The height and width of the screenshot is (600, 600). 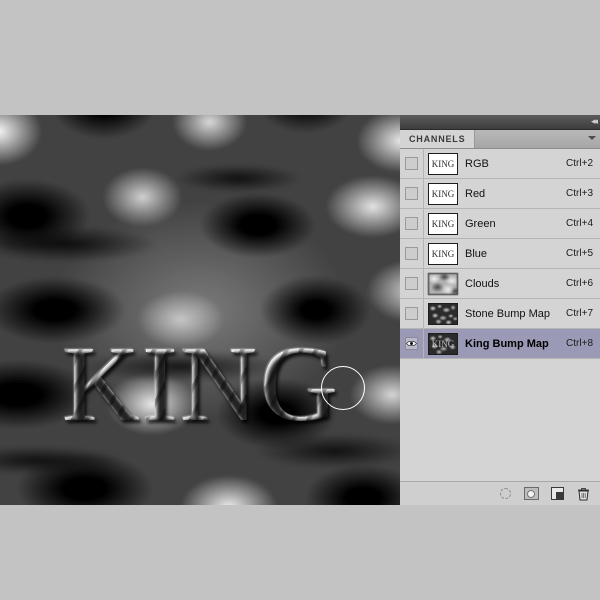 What do you see at coordinates (343, 388) in the screenshot?
I see `brush-cursor` at bounding box center [343, 388].